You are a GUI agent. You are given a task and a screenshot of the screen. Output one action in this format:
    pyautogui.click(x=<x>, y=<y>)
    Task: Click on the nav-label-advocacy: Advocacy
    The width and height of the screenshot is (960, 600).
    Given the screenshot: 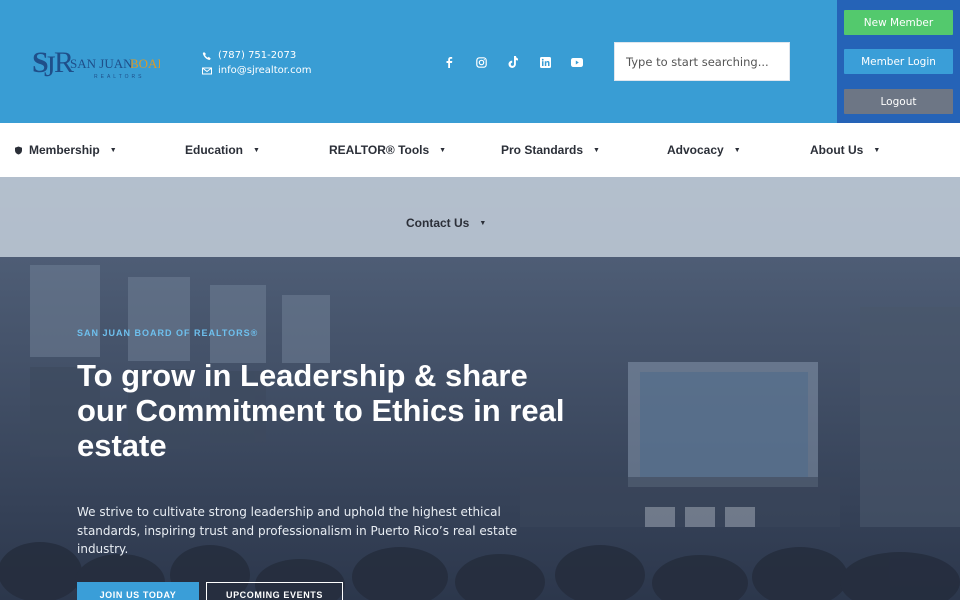 What is the action you would take?
    pyautogui.click(x=695, y=150)
    